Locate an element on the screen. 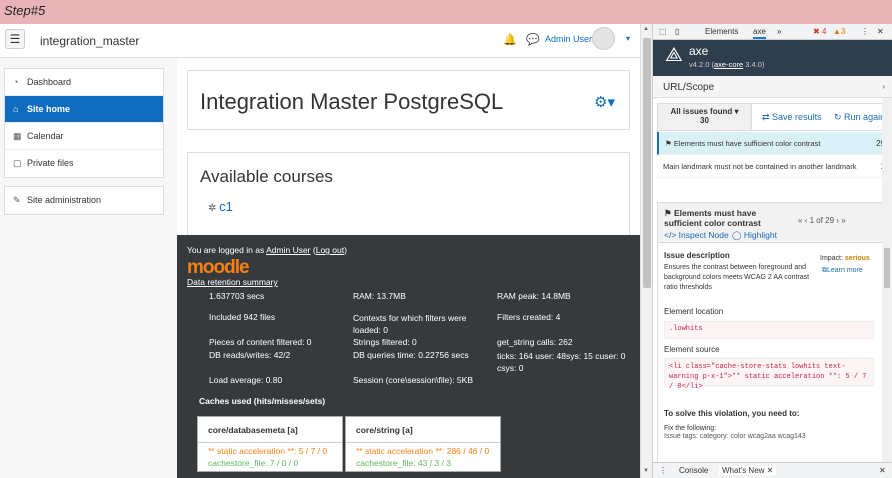  sidebar-item-label: Calendar is located at coordinates (45, 136).